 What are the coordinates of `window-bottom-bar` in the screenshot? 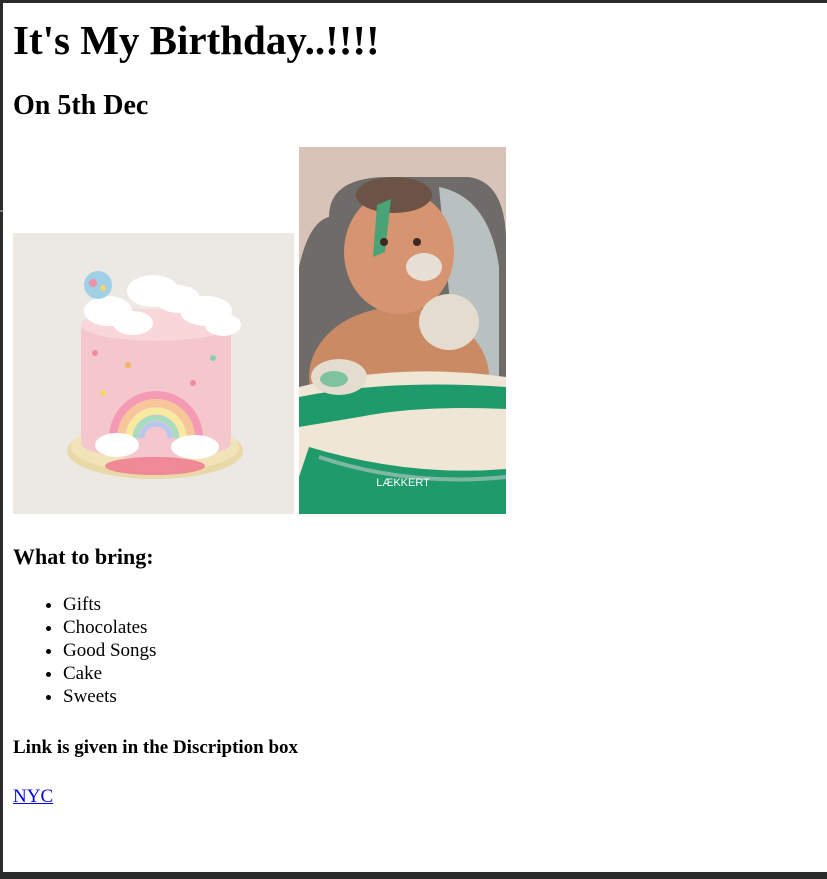 It's located at (413, 875).